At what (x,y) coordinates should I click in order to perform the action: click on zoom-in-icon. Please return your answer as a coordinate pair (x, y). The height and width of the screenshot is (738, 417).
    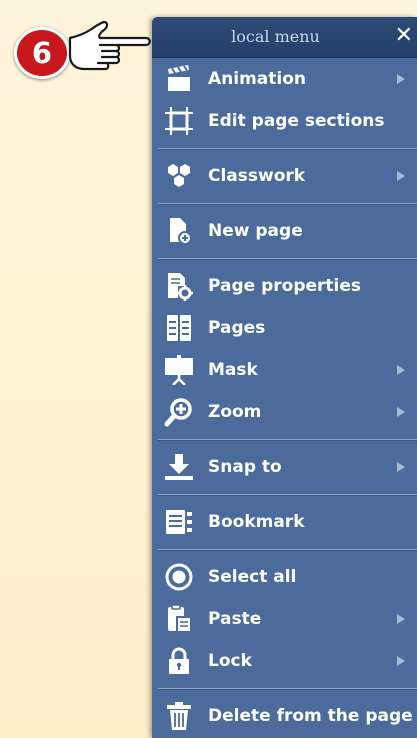
    Looking at the image, I should click on (178, 412).